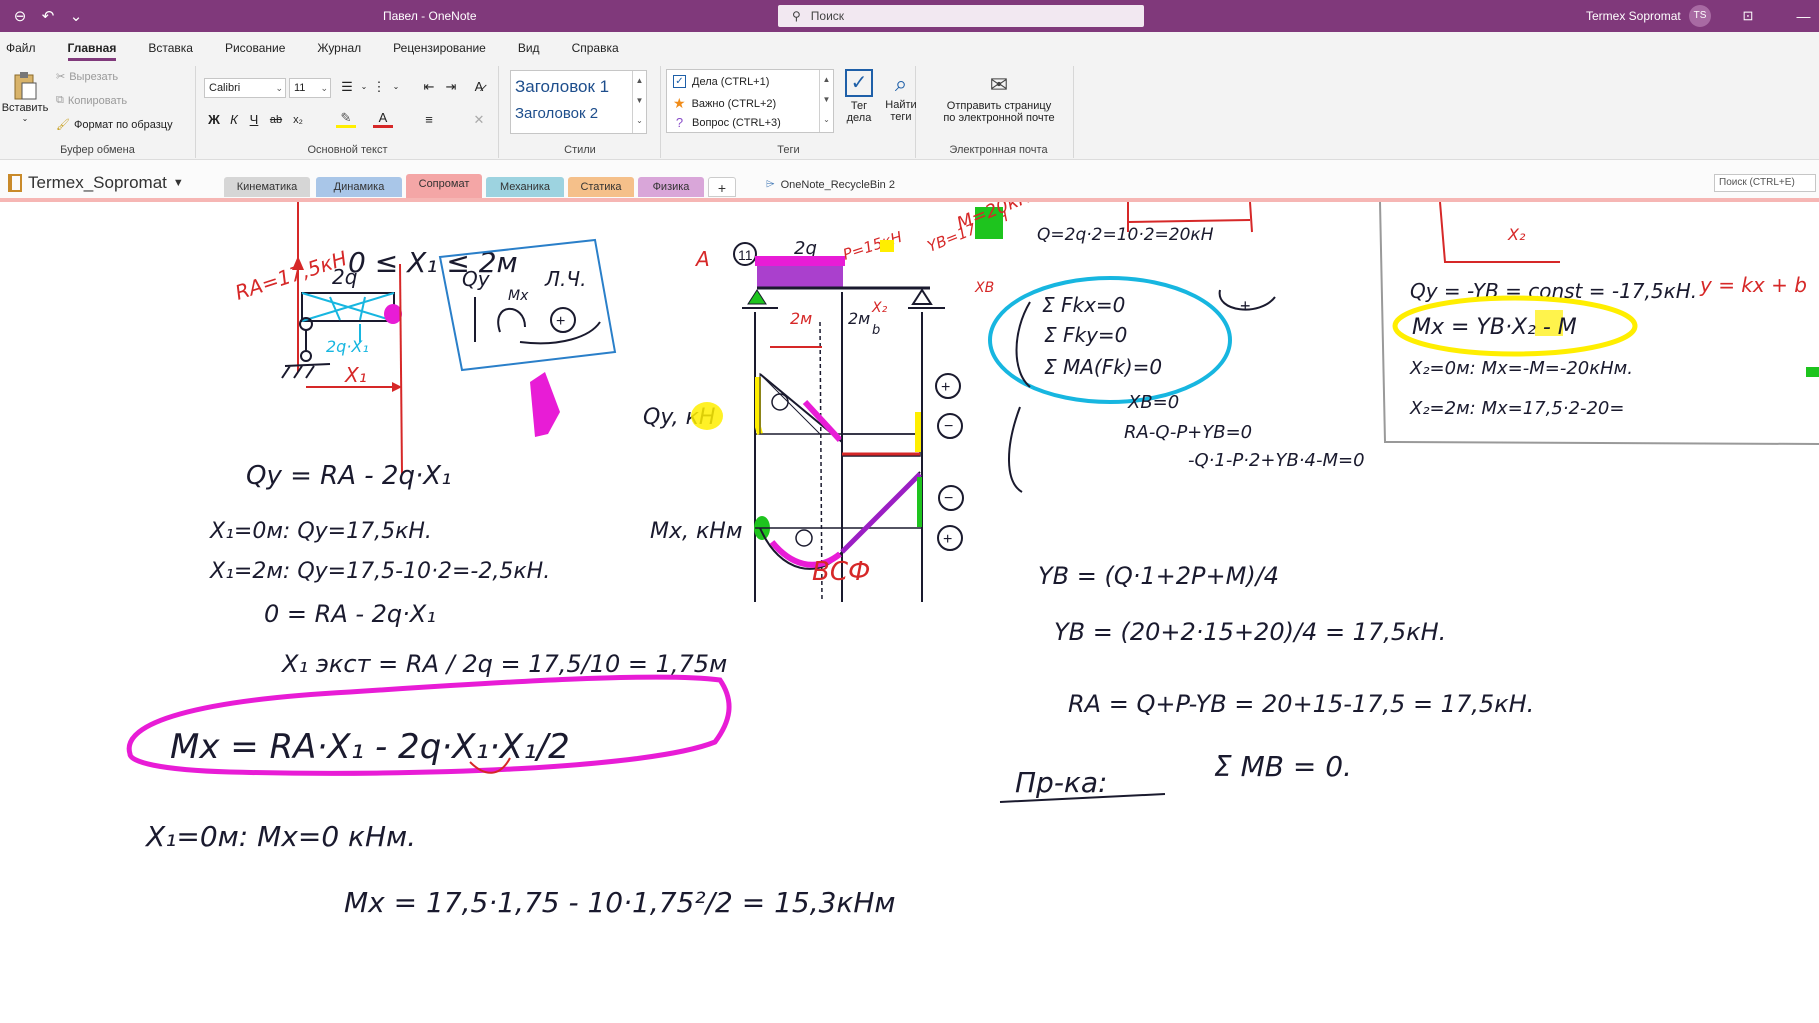  I want to click on right-x2-label: X₂, so click(1516, 234).